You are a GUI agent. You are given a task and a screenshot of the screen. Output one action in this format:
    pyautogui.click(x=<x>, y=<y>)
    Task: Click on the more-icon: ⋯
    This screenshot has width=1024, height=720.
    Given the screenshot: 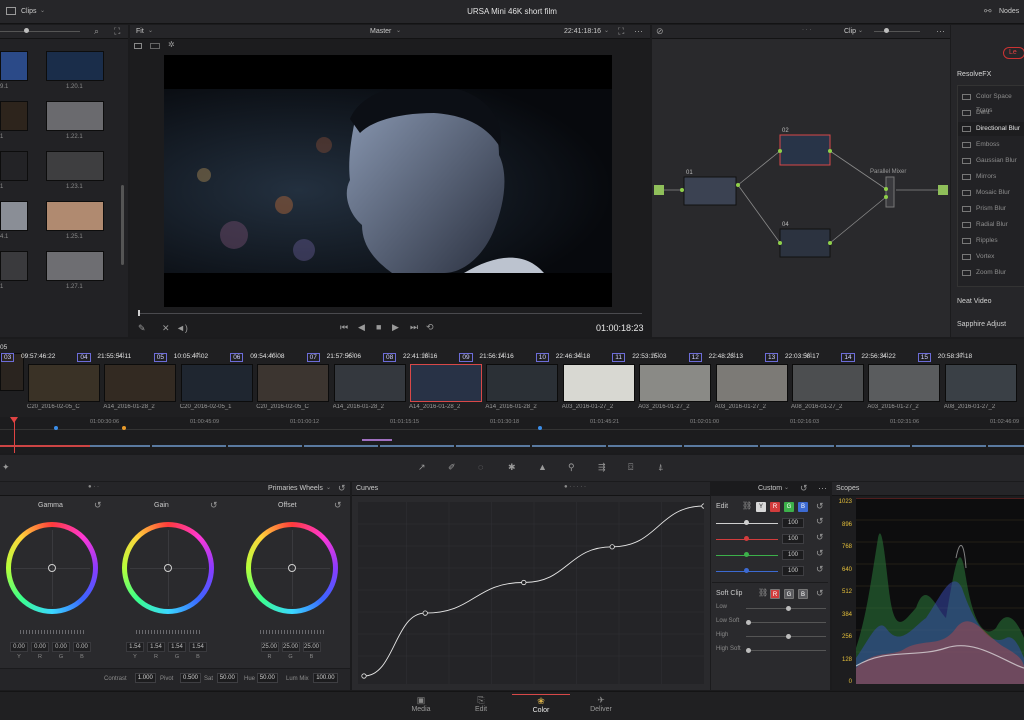 What is the action you would take?
    pyautogui.click(x=940, y=31)
    